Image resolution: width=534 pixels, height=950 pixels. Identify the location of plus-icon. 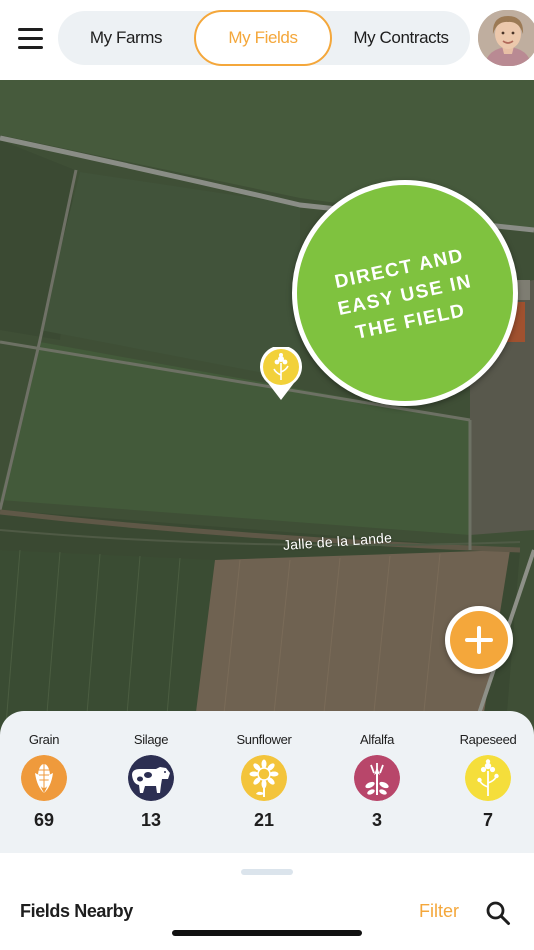
(479, 640).